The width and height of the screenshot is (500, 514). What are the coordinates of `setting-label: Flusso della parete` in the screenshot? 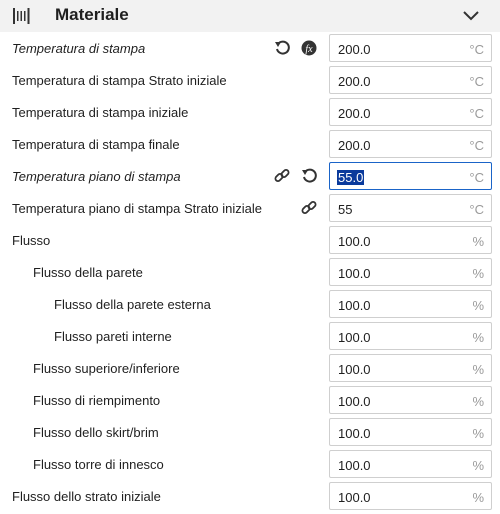 It's located at (88, 272).